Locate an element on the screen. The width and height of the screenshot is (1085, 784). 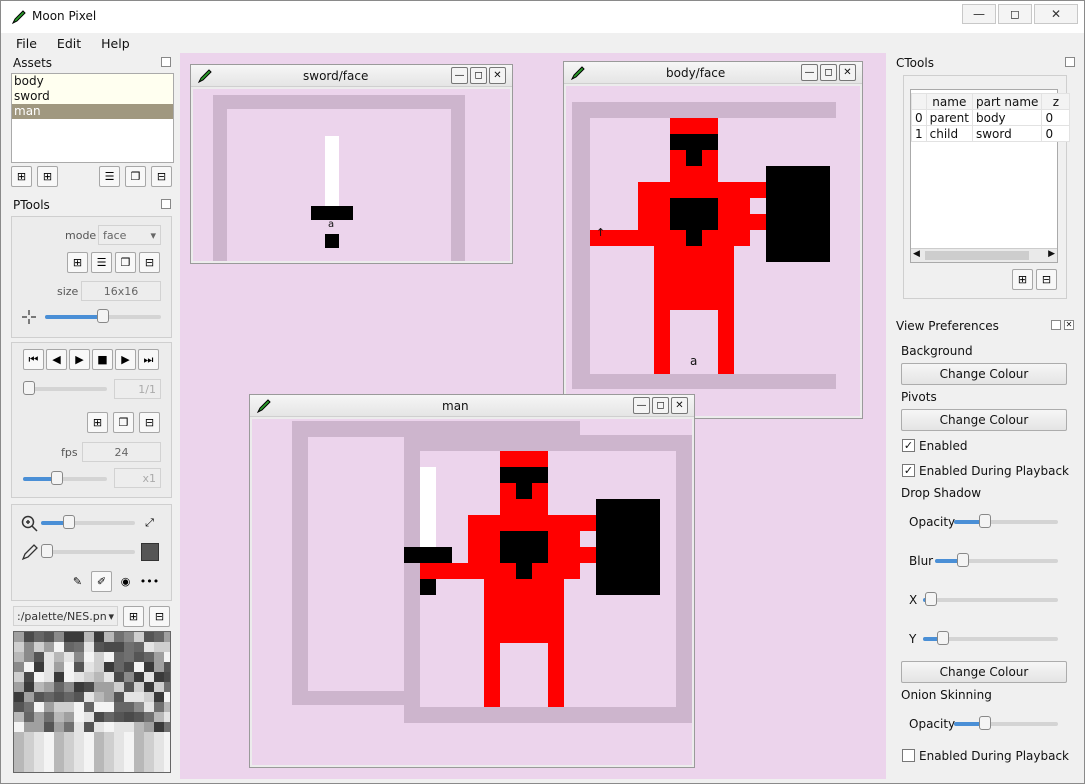
zoom-slider is located at coordinates (88, 522).